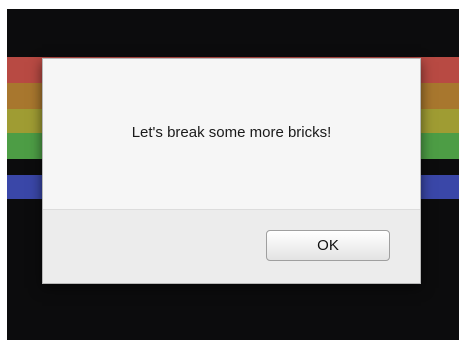  I want to click on dialog-message: Let's break some more bricks!, so click(231, 132).